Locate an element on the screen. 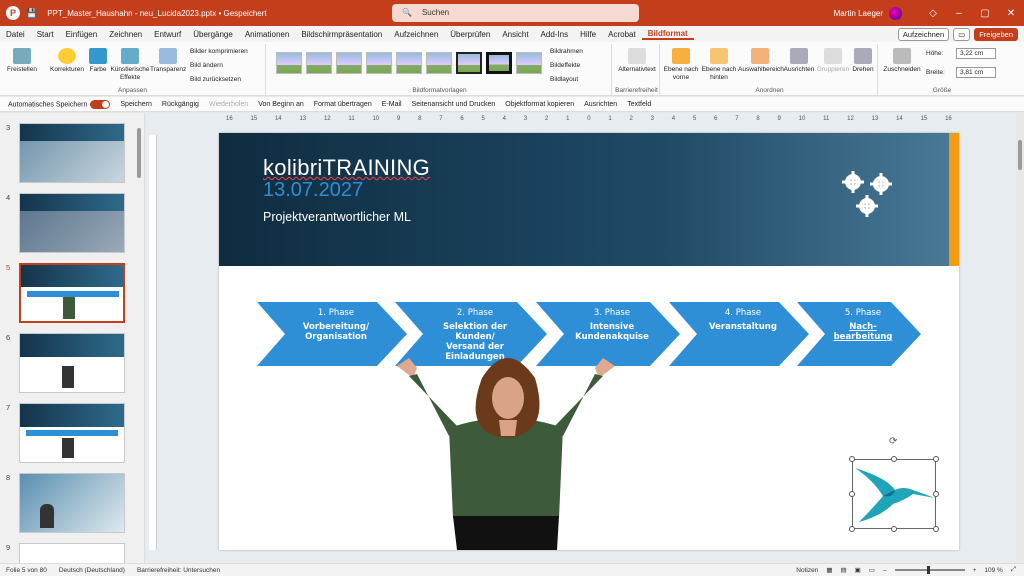  thumbnail-scrollbar is located at coordinates (139, 338).